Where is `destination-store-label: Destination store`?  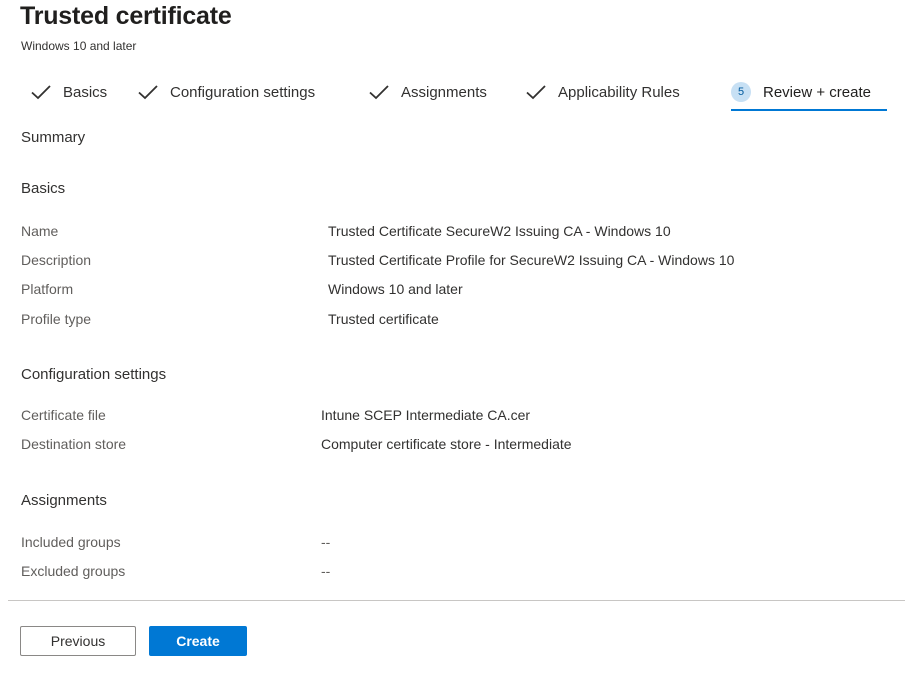 destination-store-label: Destination store is located at coordinates (74, 444).